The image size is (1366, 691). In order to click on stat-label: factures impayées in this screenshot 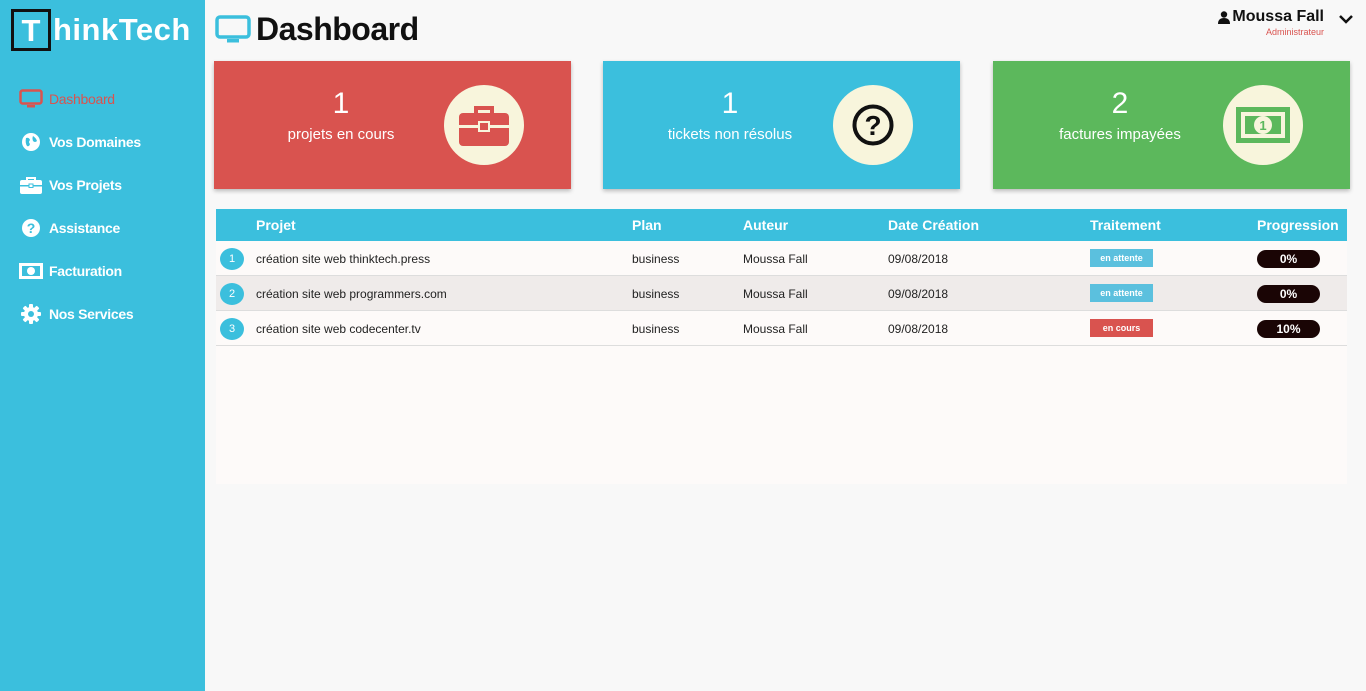, I will do `click(1120, 134)`.